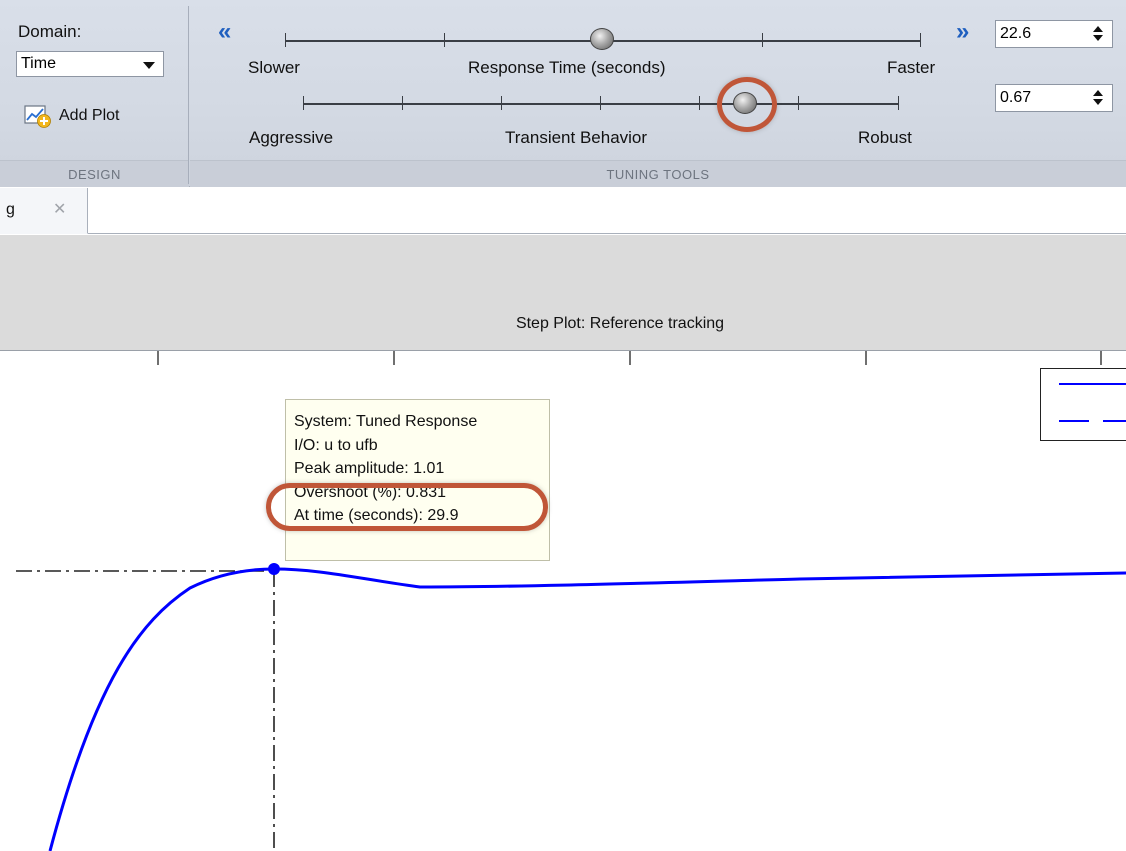 The height and width of the screenshot is (851, 1126). What do you see at coordinates (602, 39) in the screenshot?
I see `response-time-slider-thumb` at bounding box center [602, 39].